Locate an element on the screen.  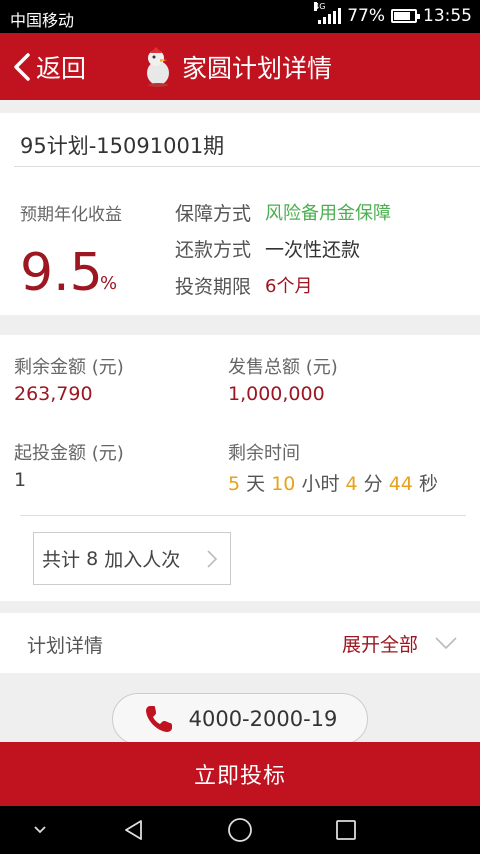
countdown: 5 天 10 小时 4 分 44 秒 is located at coordinates (333, 482).